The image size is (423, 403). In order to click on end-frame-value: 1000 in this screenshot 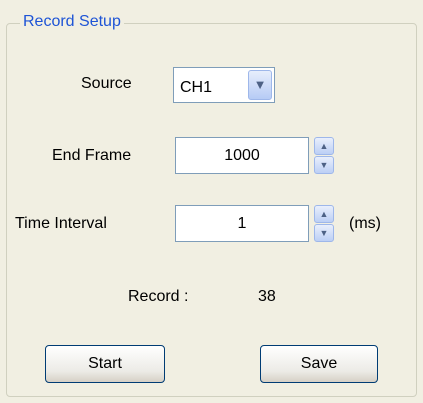, I will do `click(242, 155)`.